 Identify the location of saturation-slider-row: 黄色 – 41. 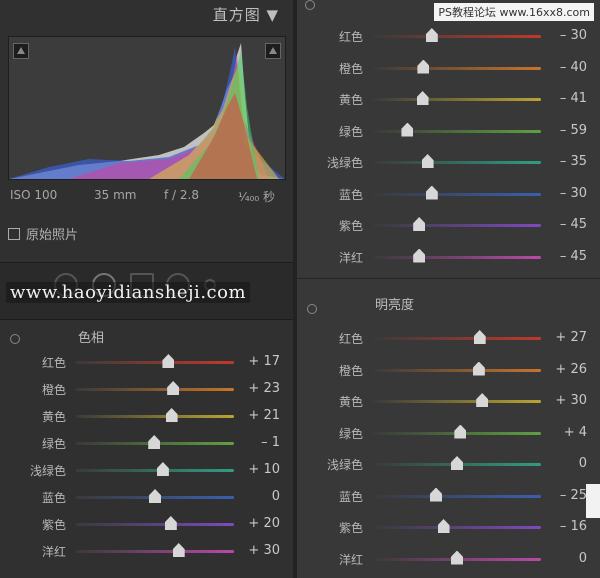
(448, 99).